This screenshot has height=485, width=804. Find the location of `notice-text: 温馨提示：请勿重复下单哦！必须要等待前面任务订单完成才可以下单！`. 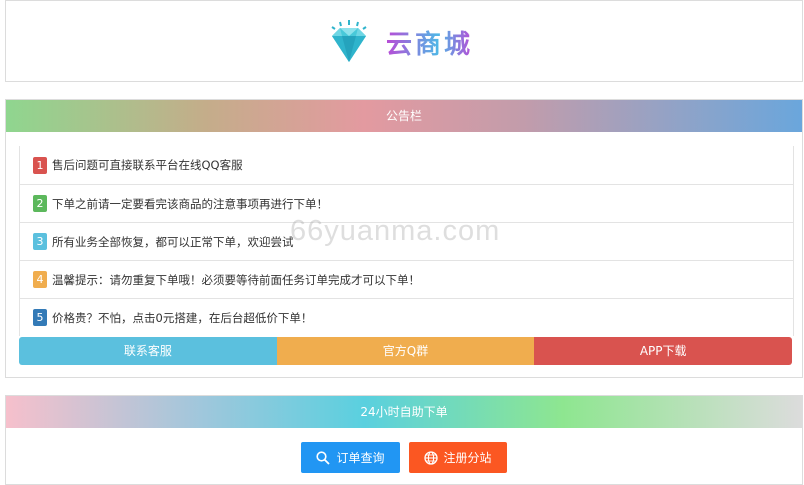

notice-text: 温馨提示：请勿重复下单哦！必须要等待前面任务订单完成才可以下单！ is located at coordinates (236, 279).